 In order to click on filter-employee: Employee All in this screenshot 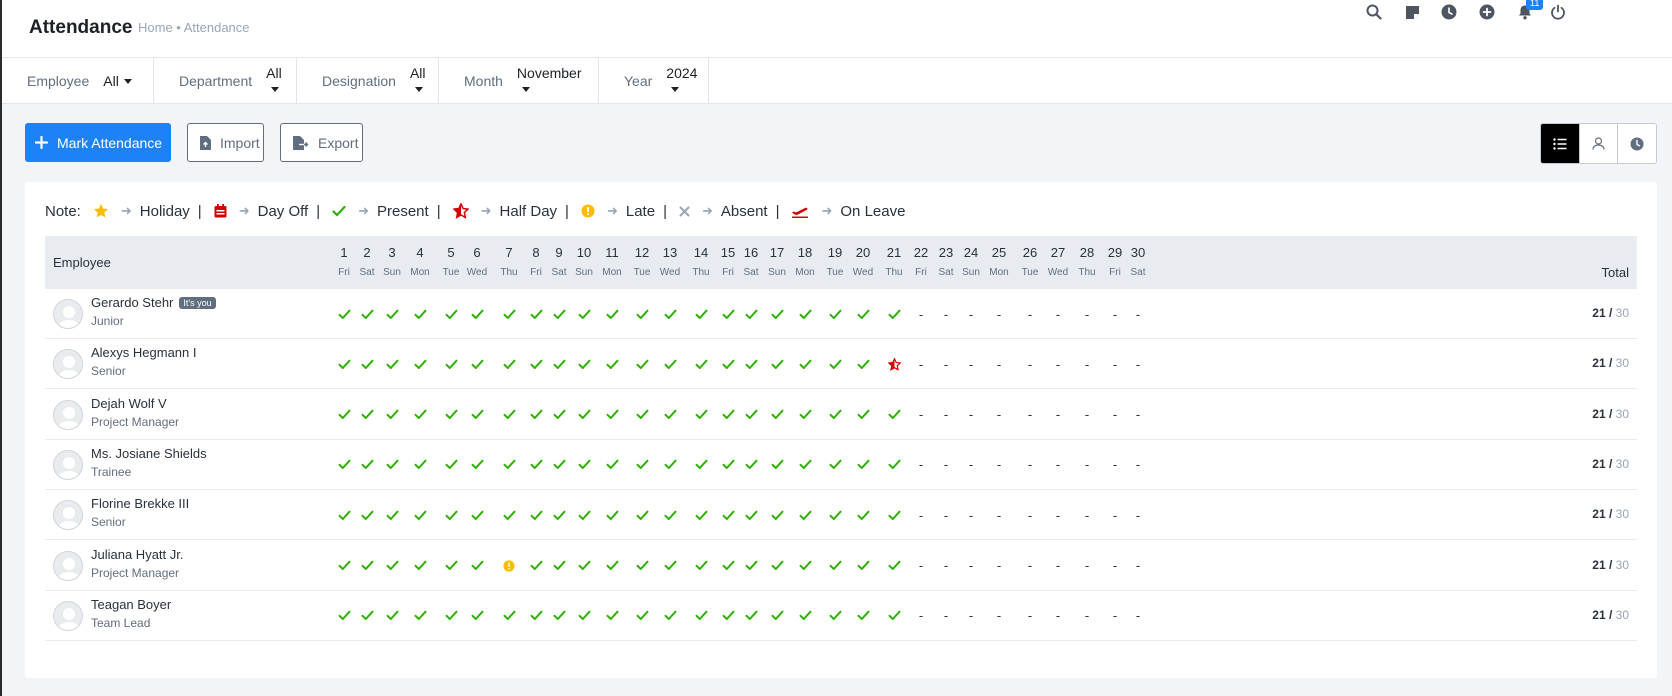, I will do `click(78, 81)`.